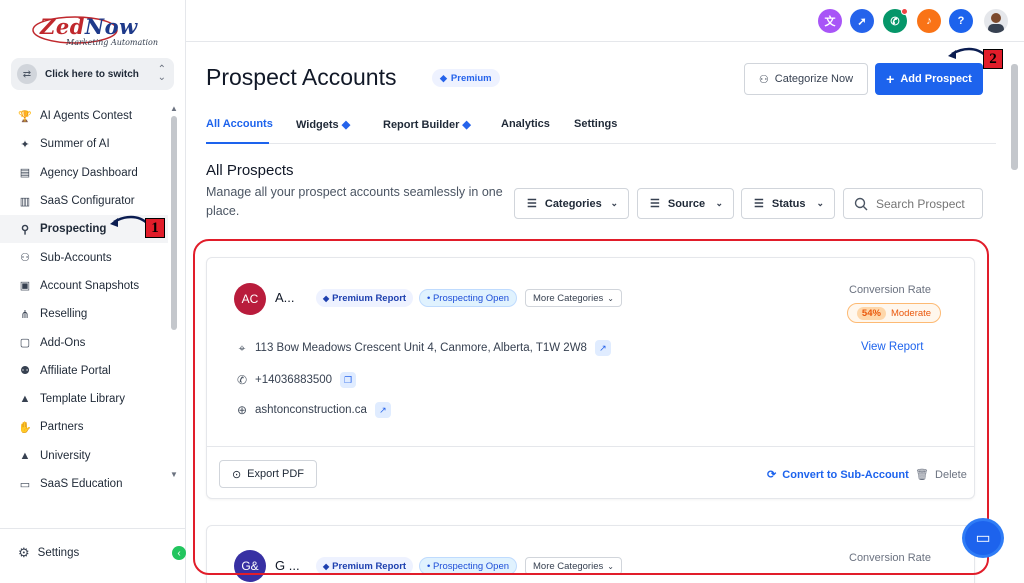 The height and width of the screenshot is (583, 1024). What do you see at coordinates (100, 31) in the screenshot?
I see `brand-logo: ZedNow Marketing Automation` at bounding box center [100, 31].